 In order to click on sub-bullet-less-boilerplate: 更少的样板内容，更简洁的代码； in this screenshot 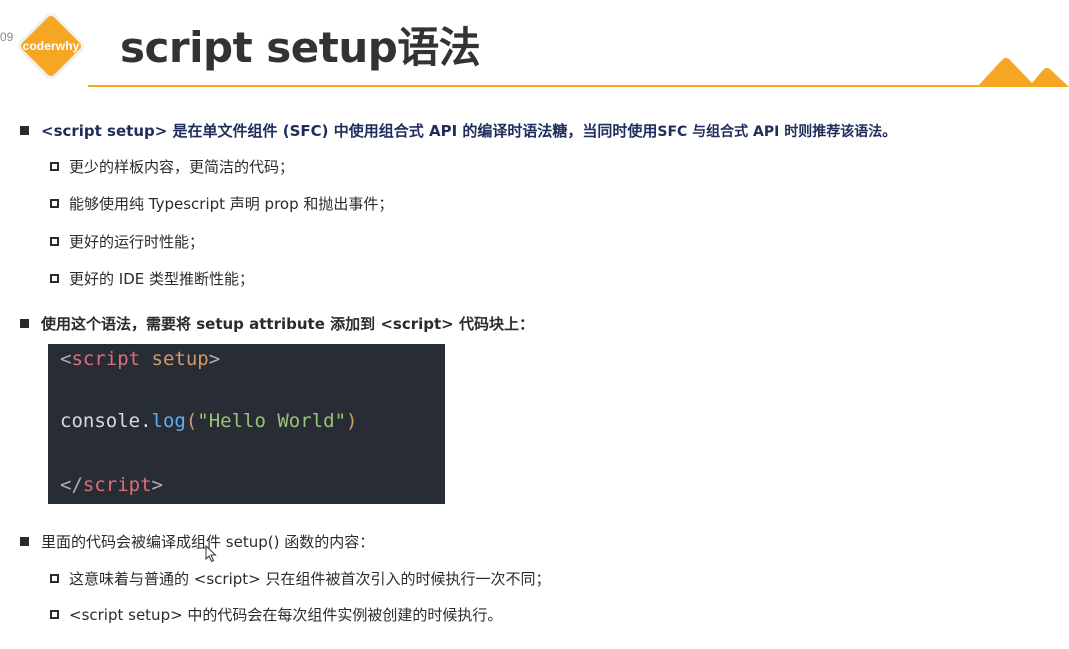, I will do `click(172, 166)`.